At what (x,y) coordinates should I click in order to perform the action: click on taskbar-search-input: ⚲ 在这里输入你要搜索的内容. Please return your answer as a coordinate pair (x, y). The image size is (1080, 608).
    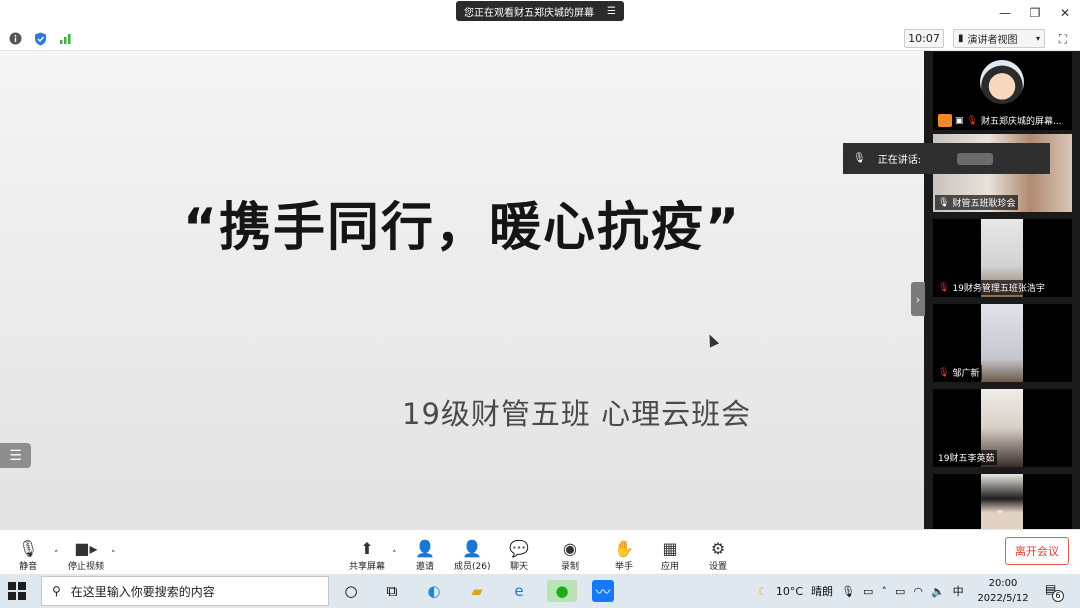
    Looking at the image, I should click on (185, 591).